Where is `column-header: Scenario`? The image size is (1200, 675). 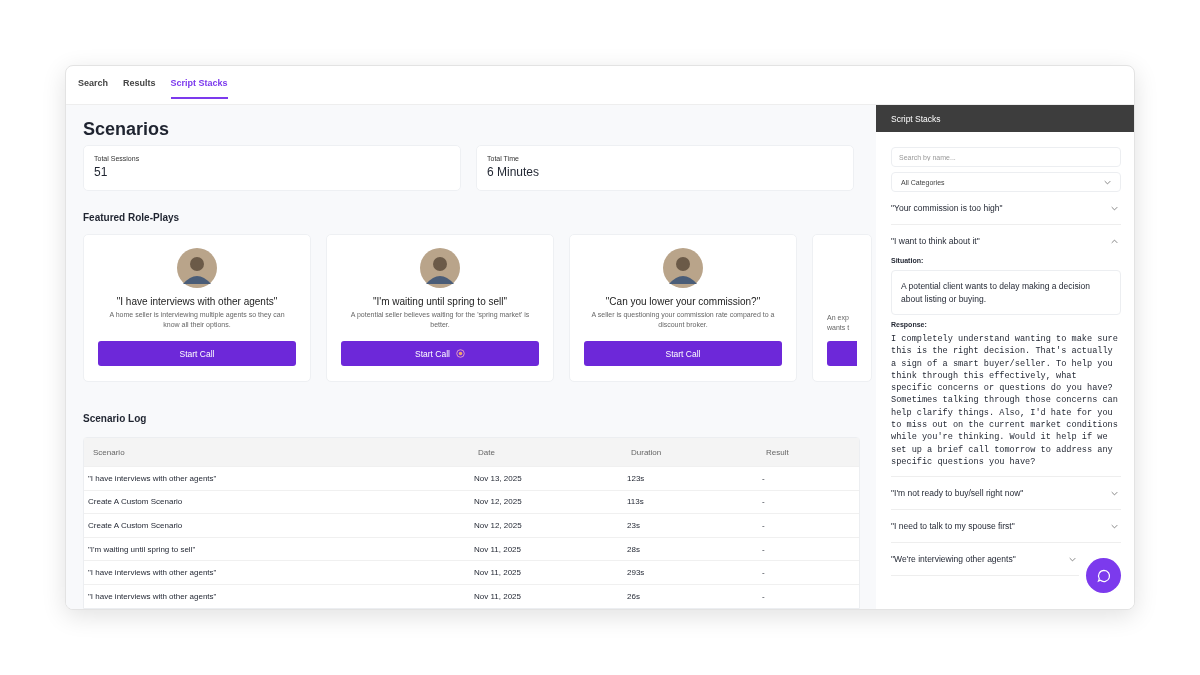
column-header: Scenario is located at coordinates (109, 452).